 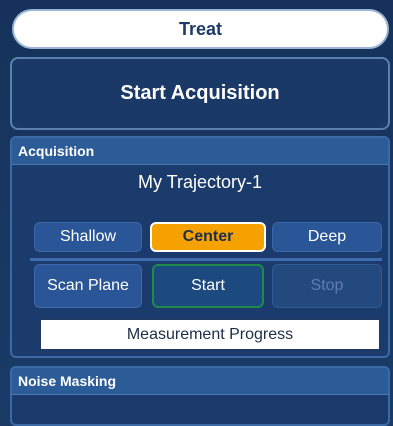 What do you see at coordinates (208, 286) in the screenshot?
I see `start-button: Start` at bounding box center [208, 286].